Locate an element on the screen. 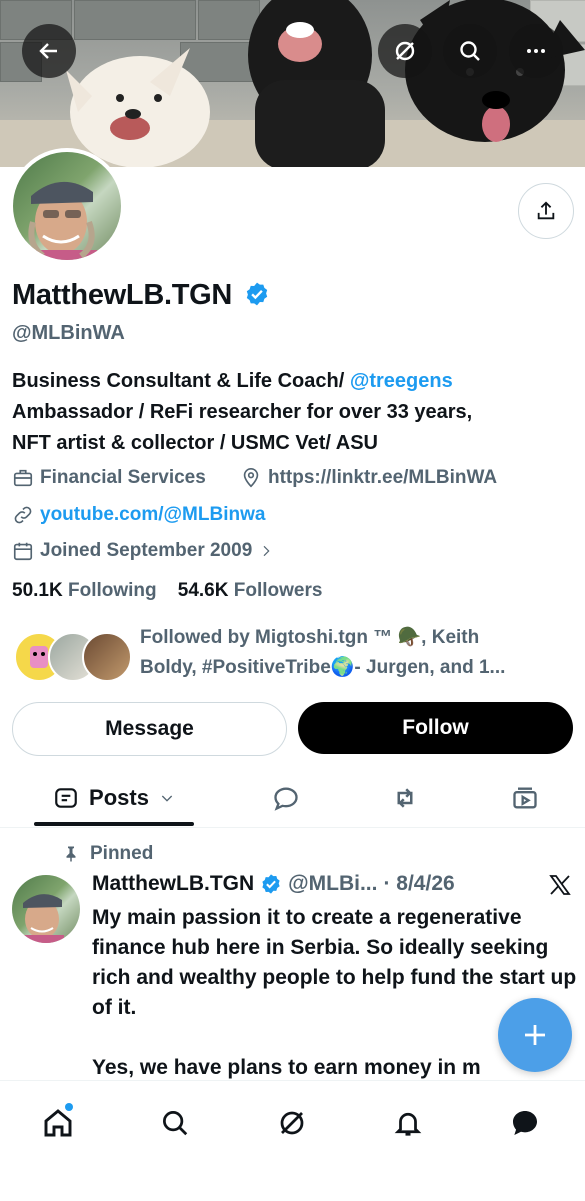 The width and height of the screenshot is (585, 1201). share-button is located at coordinates (546, 211).